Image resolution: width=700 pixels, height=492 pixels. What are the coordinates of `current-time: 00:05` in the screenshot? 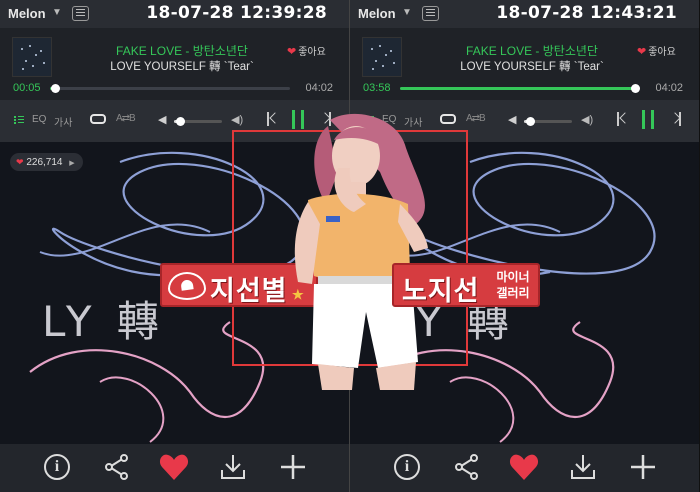 It's located at (27, 88).